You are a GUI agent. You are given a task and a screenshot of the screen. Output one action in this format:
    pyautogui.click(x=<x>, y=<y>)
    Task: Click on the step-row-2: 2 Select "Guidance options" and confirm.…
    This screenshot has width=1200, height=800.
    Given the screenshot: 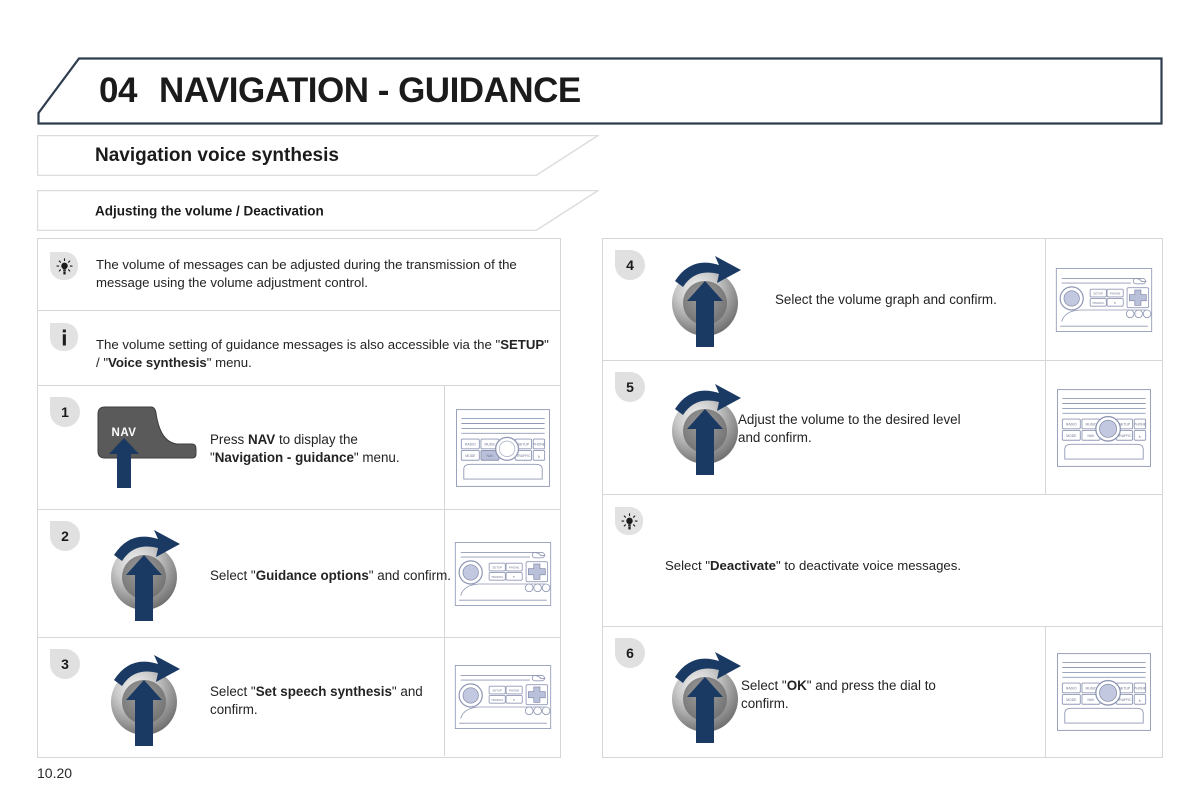 What is the action you would take?
    pyautogui.click(x=299, y=574)
    